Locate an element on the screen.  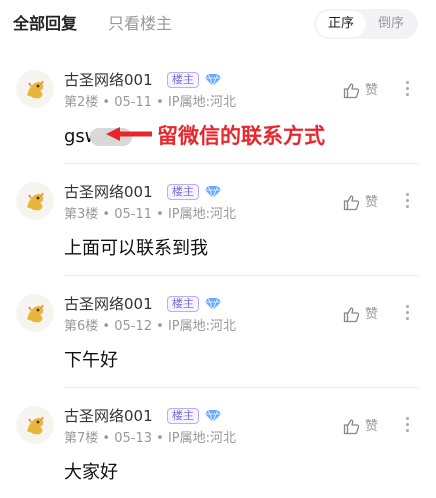
floor-number: 第3楼 is located at coordinates (81, 214).